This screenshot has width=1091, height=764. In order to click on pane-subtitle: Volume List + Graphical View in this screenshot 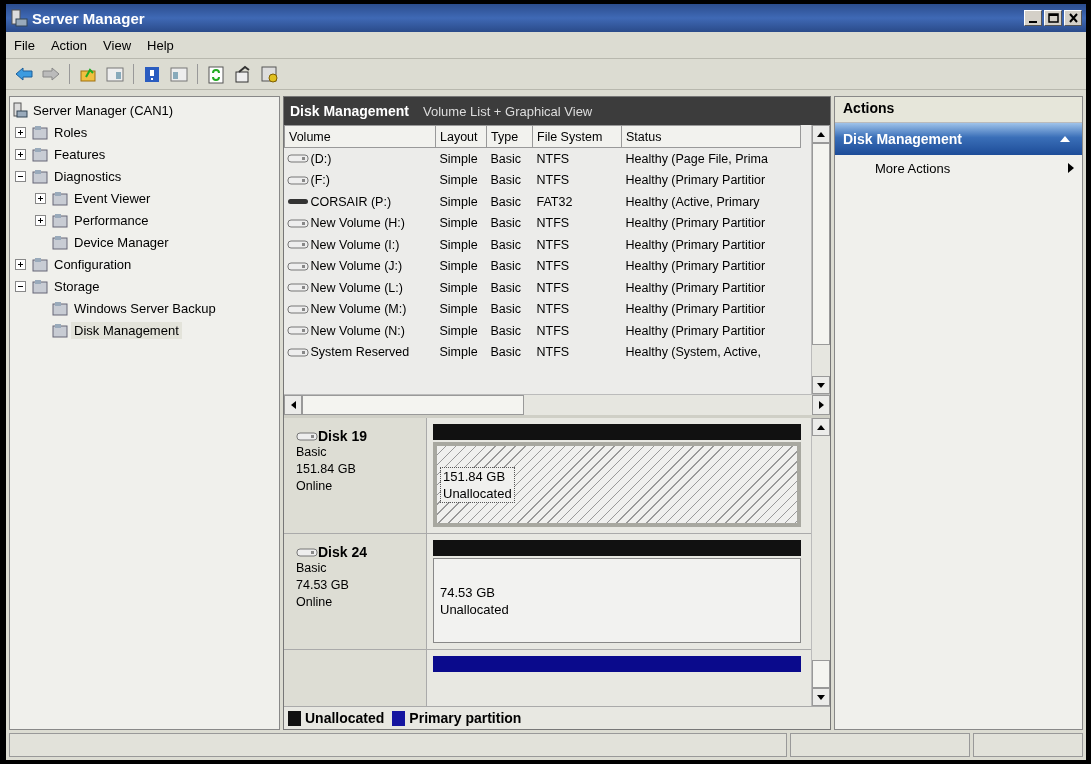, I will do `click(508, 111)`.